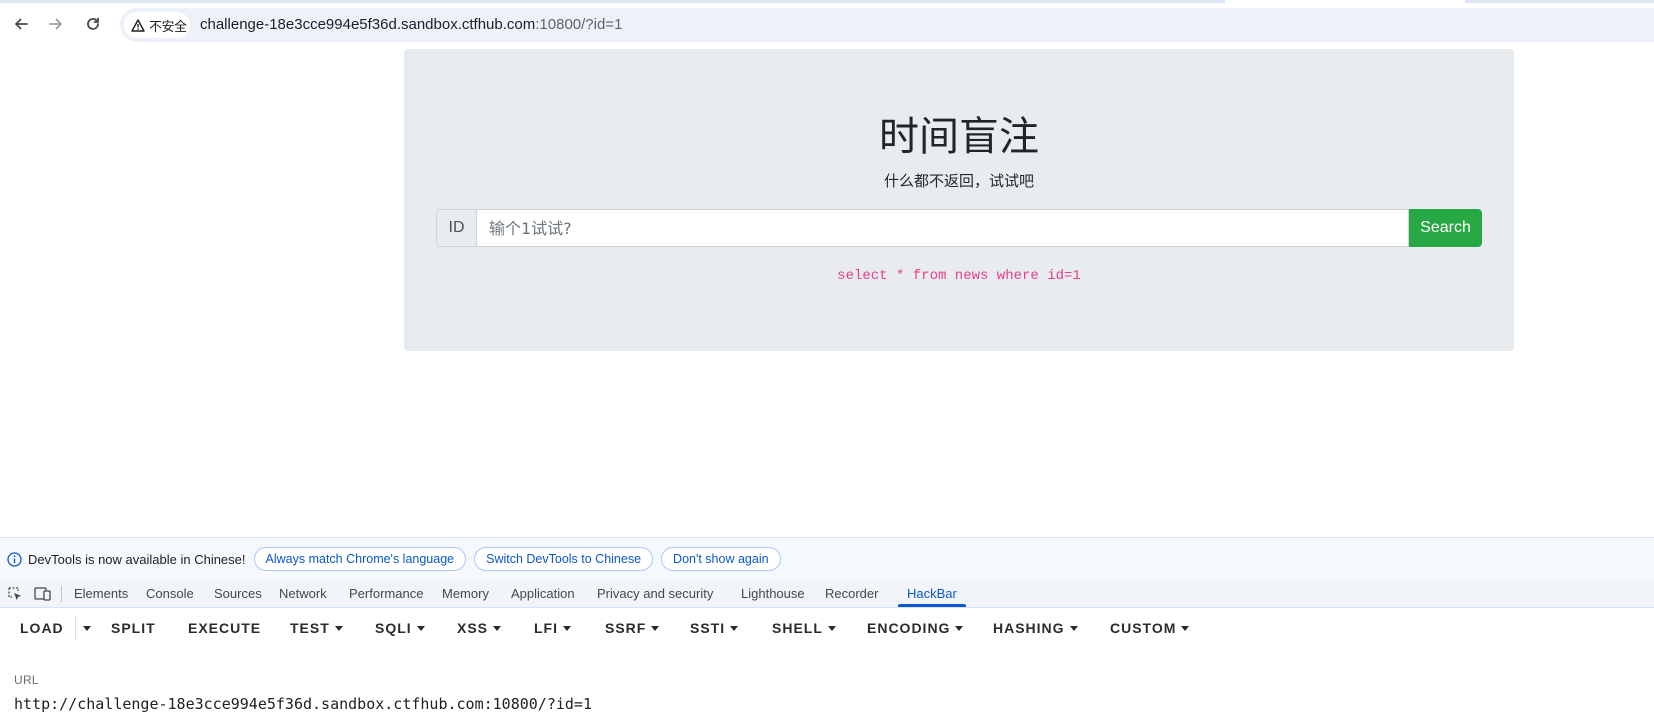 The image size is (1654, 719). What do you see at coordinates (101, 593) in the screenshot?
I see `tab-elements: Elements` at bounding box center [101, 593].